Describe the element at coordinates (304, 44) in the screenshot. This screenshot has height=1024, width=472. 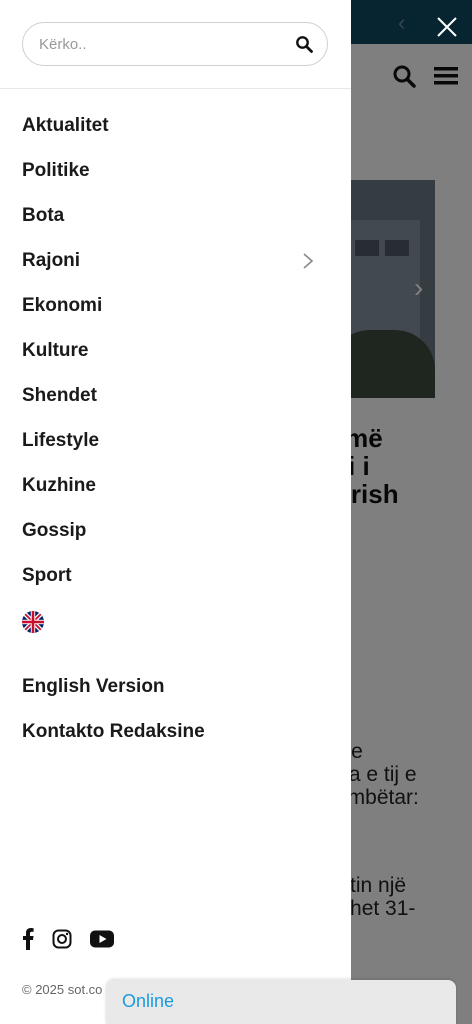
I see `search-icon` at that location.